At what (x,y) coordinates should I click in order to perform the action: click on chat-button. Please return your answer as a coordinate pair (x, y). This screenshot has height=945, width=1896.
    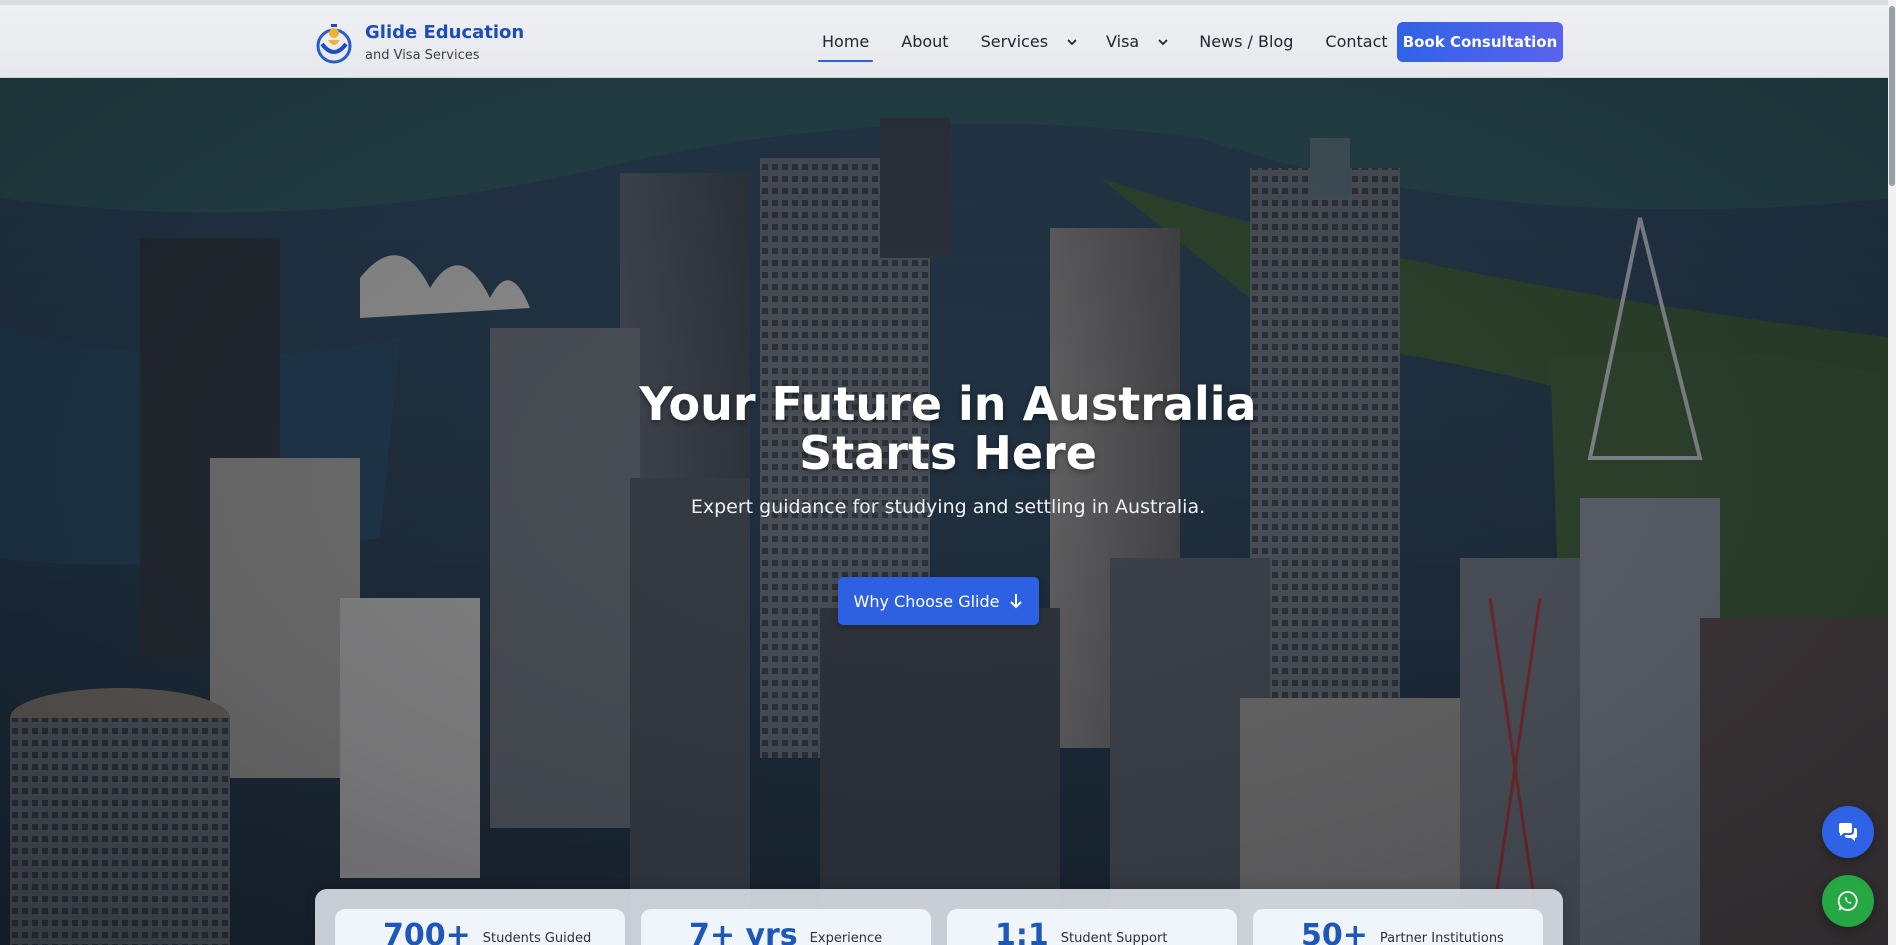
    Looking at the image, I should click on (1848, 832).